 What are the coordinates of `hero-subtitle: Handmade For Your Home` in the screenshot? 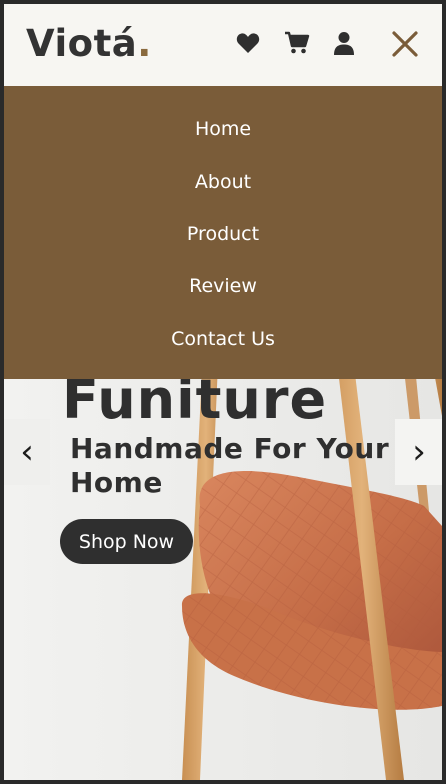 It's located at (230, 465).